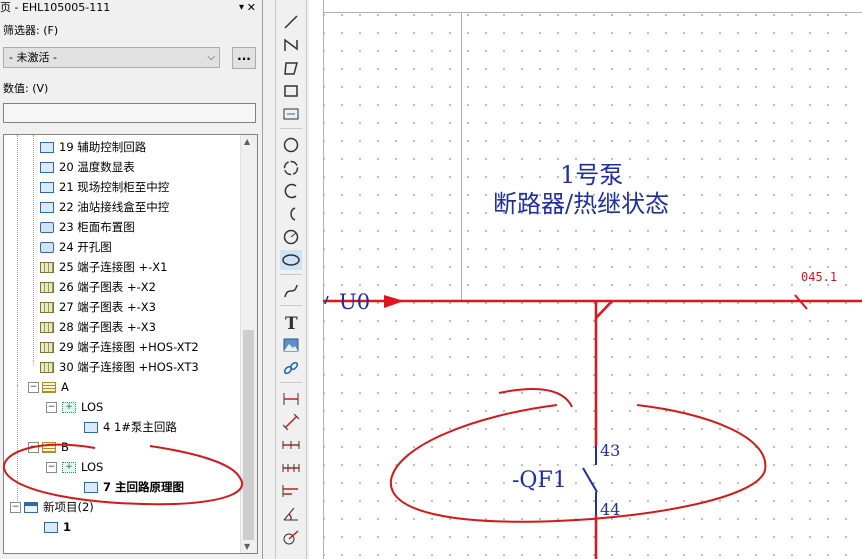 The image size is (862, 559). What do you see at coordinates (131, 8) in the screenshot?
I see `panel-titlebar: 页 - EHL105005-111 ▾ ✕` at bounding box center [131, 8].